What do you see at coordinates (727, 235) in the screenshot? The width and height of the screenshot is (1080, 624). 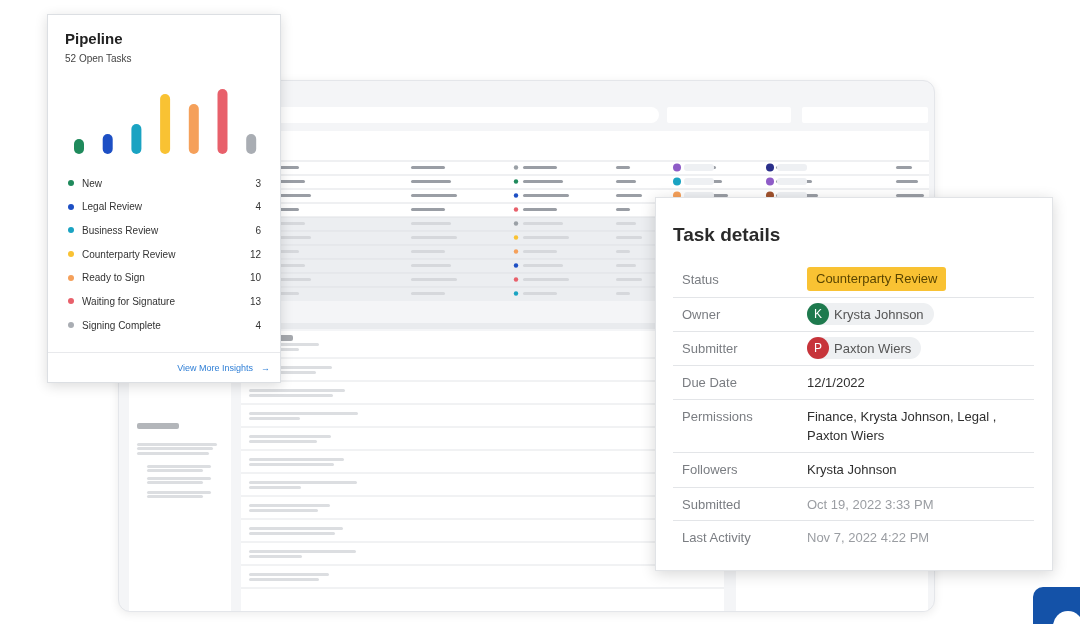 I see `card-title: Task details` at bounding box center [727, 235].